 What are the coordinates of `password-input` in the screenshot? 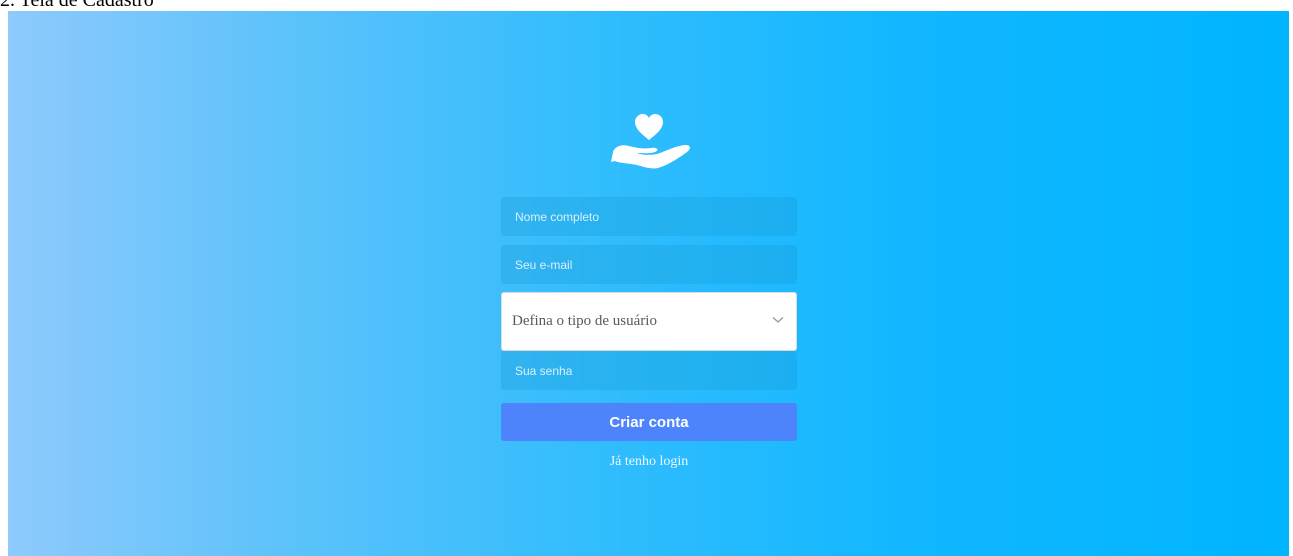 It's located at (649, 370).